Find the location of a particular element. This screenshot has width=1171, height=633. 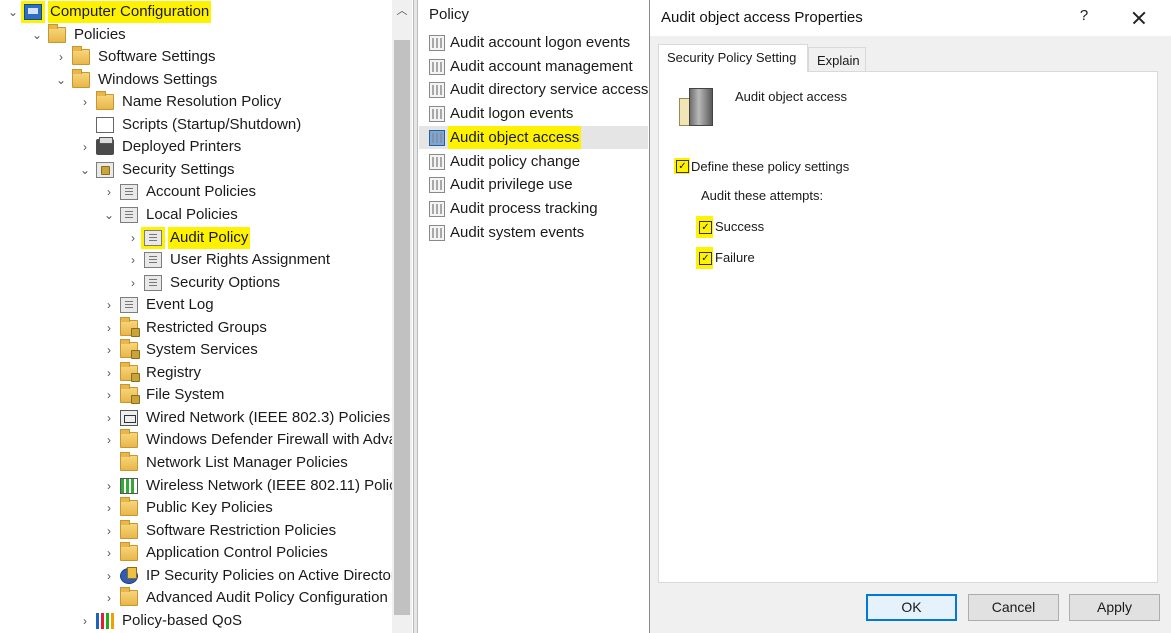

policy-row-label: Audit system events is located at coordinates (517, 232).